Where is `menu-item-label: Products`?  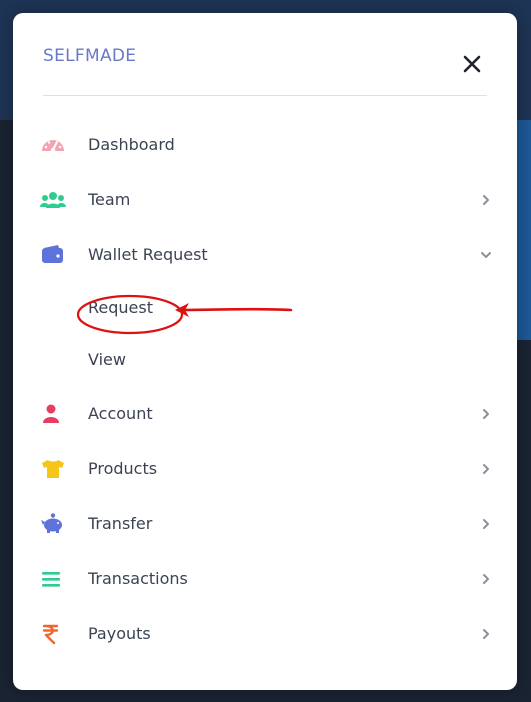
menu-item-label: Products is located at coordinates (123, 468).